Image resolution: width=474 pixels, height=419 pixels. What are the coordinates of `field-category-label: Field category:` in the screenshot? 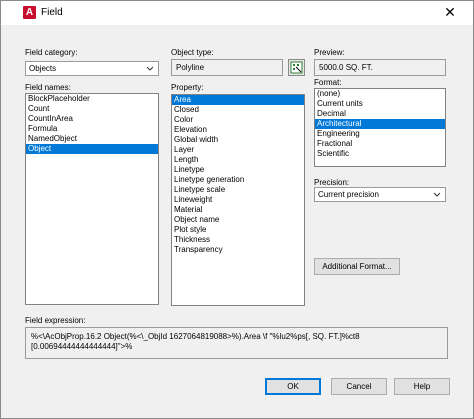 It's located at (51, 52).